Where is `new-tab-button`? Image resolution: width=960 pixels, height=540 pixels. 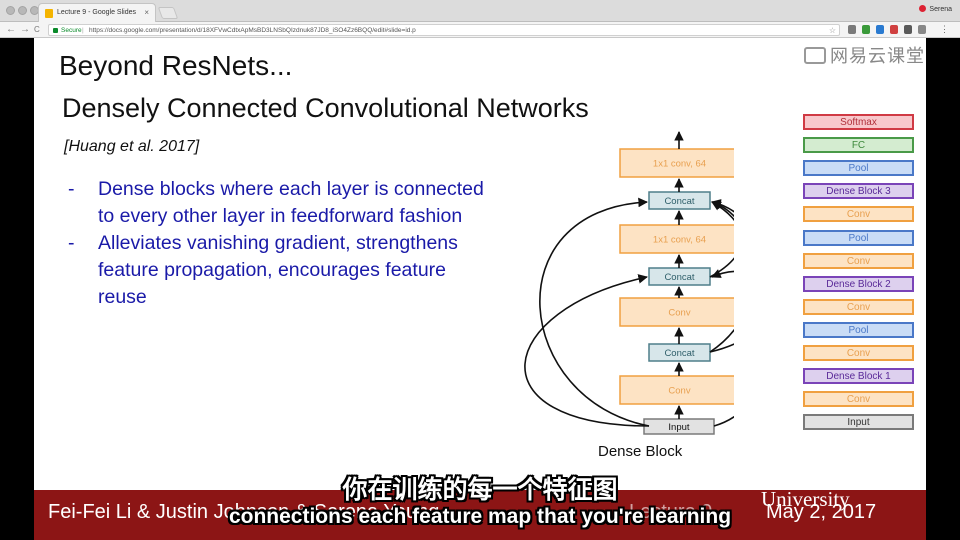
new-tab-button is located at coordinates (168, 13).